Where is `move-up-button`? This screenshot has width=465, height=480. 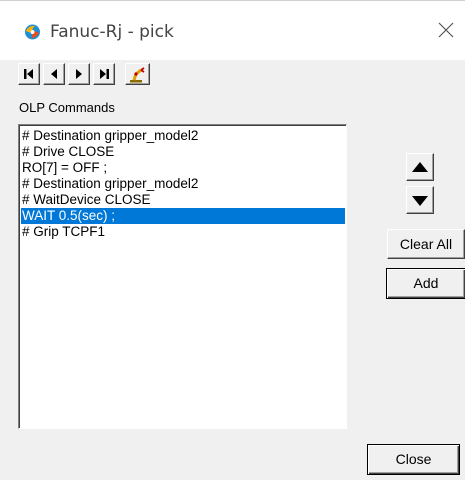
move-up-button is located at coordinates (420, 167).